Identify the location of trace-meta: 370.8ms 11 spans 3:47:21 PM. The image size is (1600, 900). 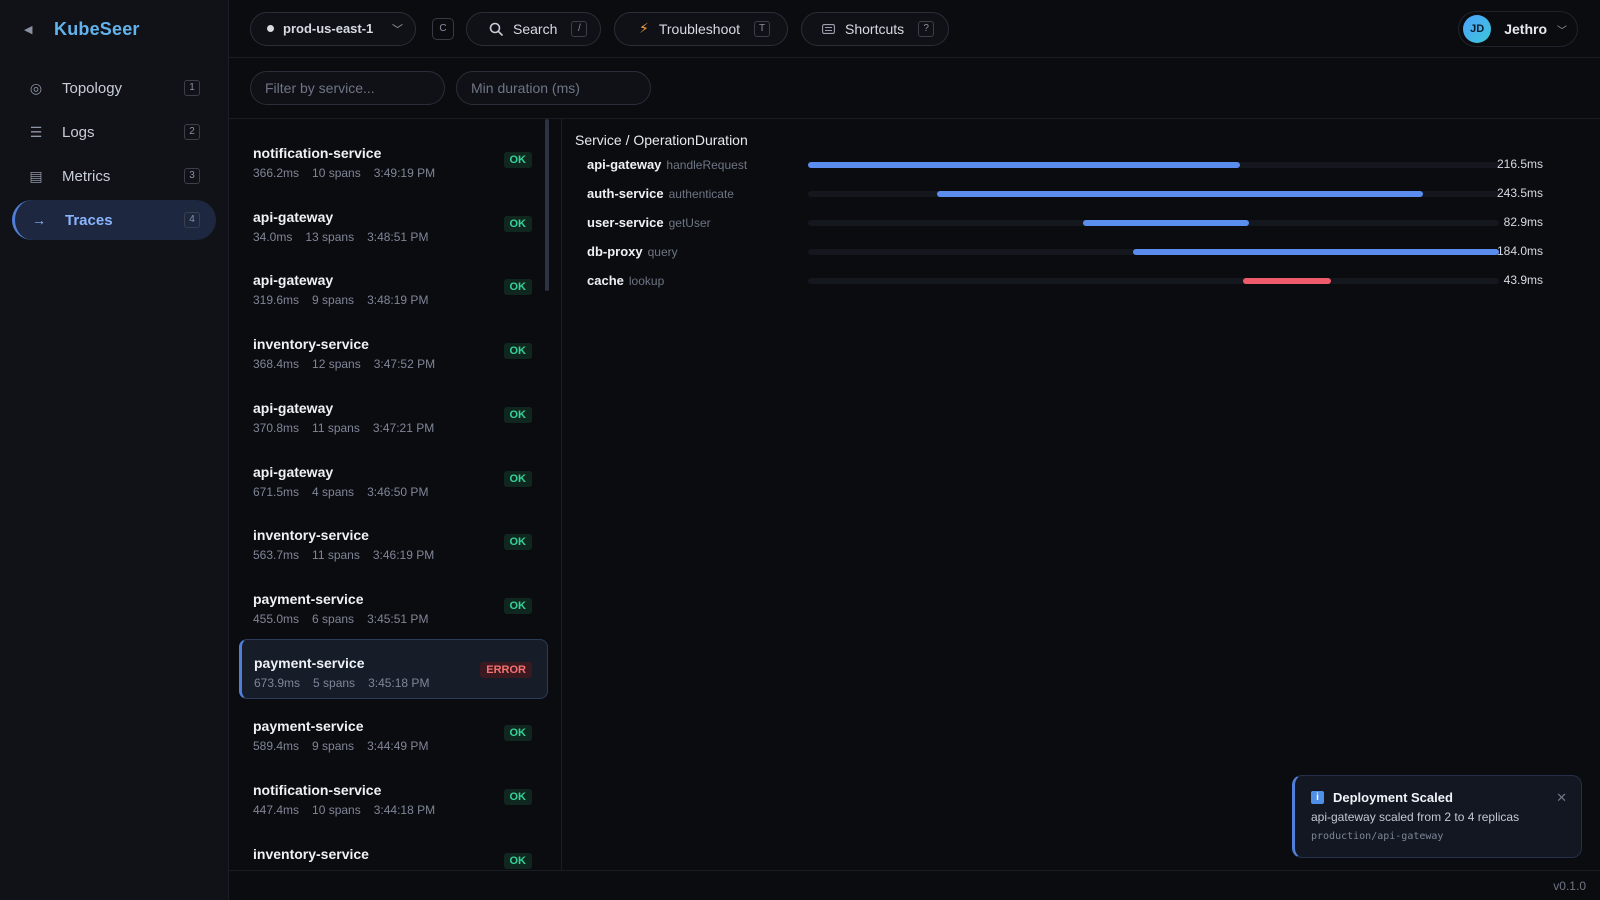
(400, 428).